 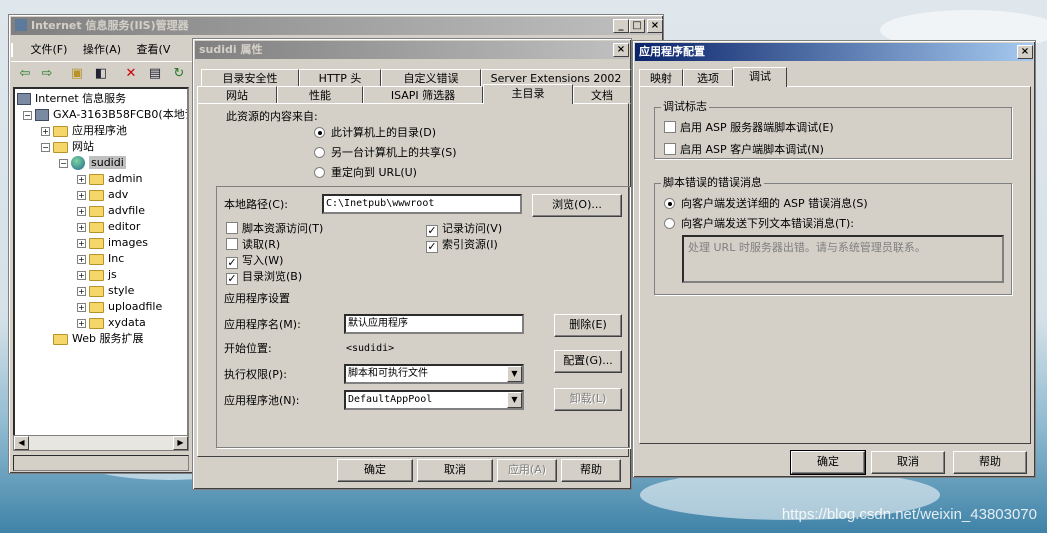 What do you see at coordinates (365, 173) in the screenshot?
I see `radio-redirect-url: 重定向到 URL(U)` at bounding box center [365, 173].